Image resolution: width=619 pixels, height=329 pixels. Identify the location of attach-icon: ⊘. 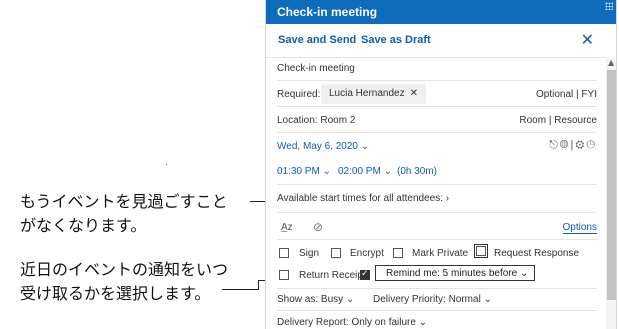
(318, 227).